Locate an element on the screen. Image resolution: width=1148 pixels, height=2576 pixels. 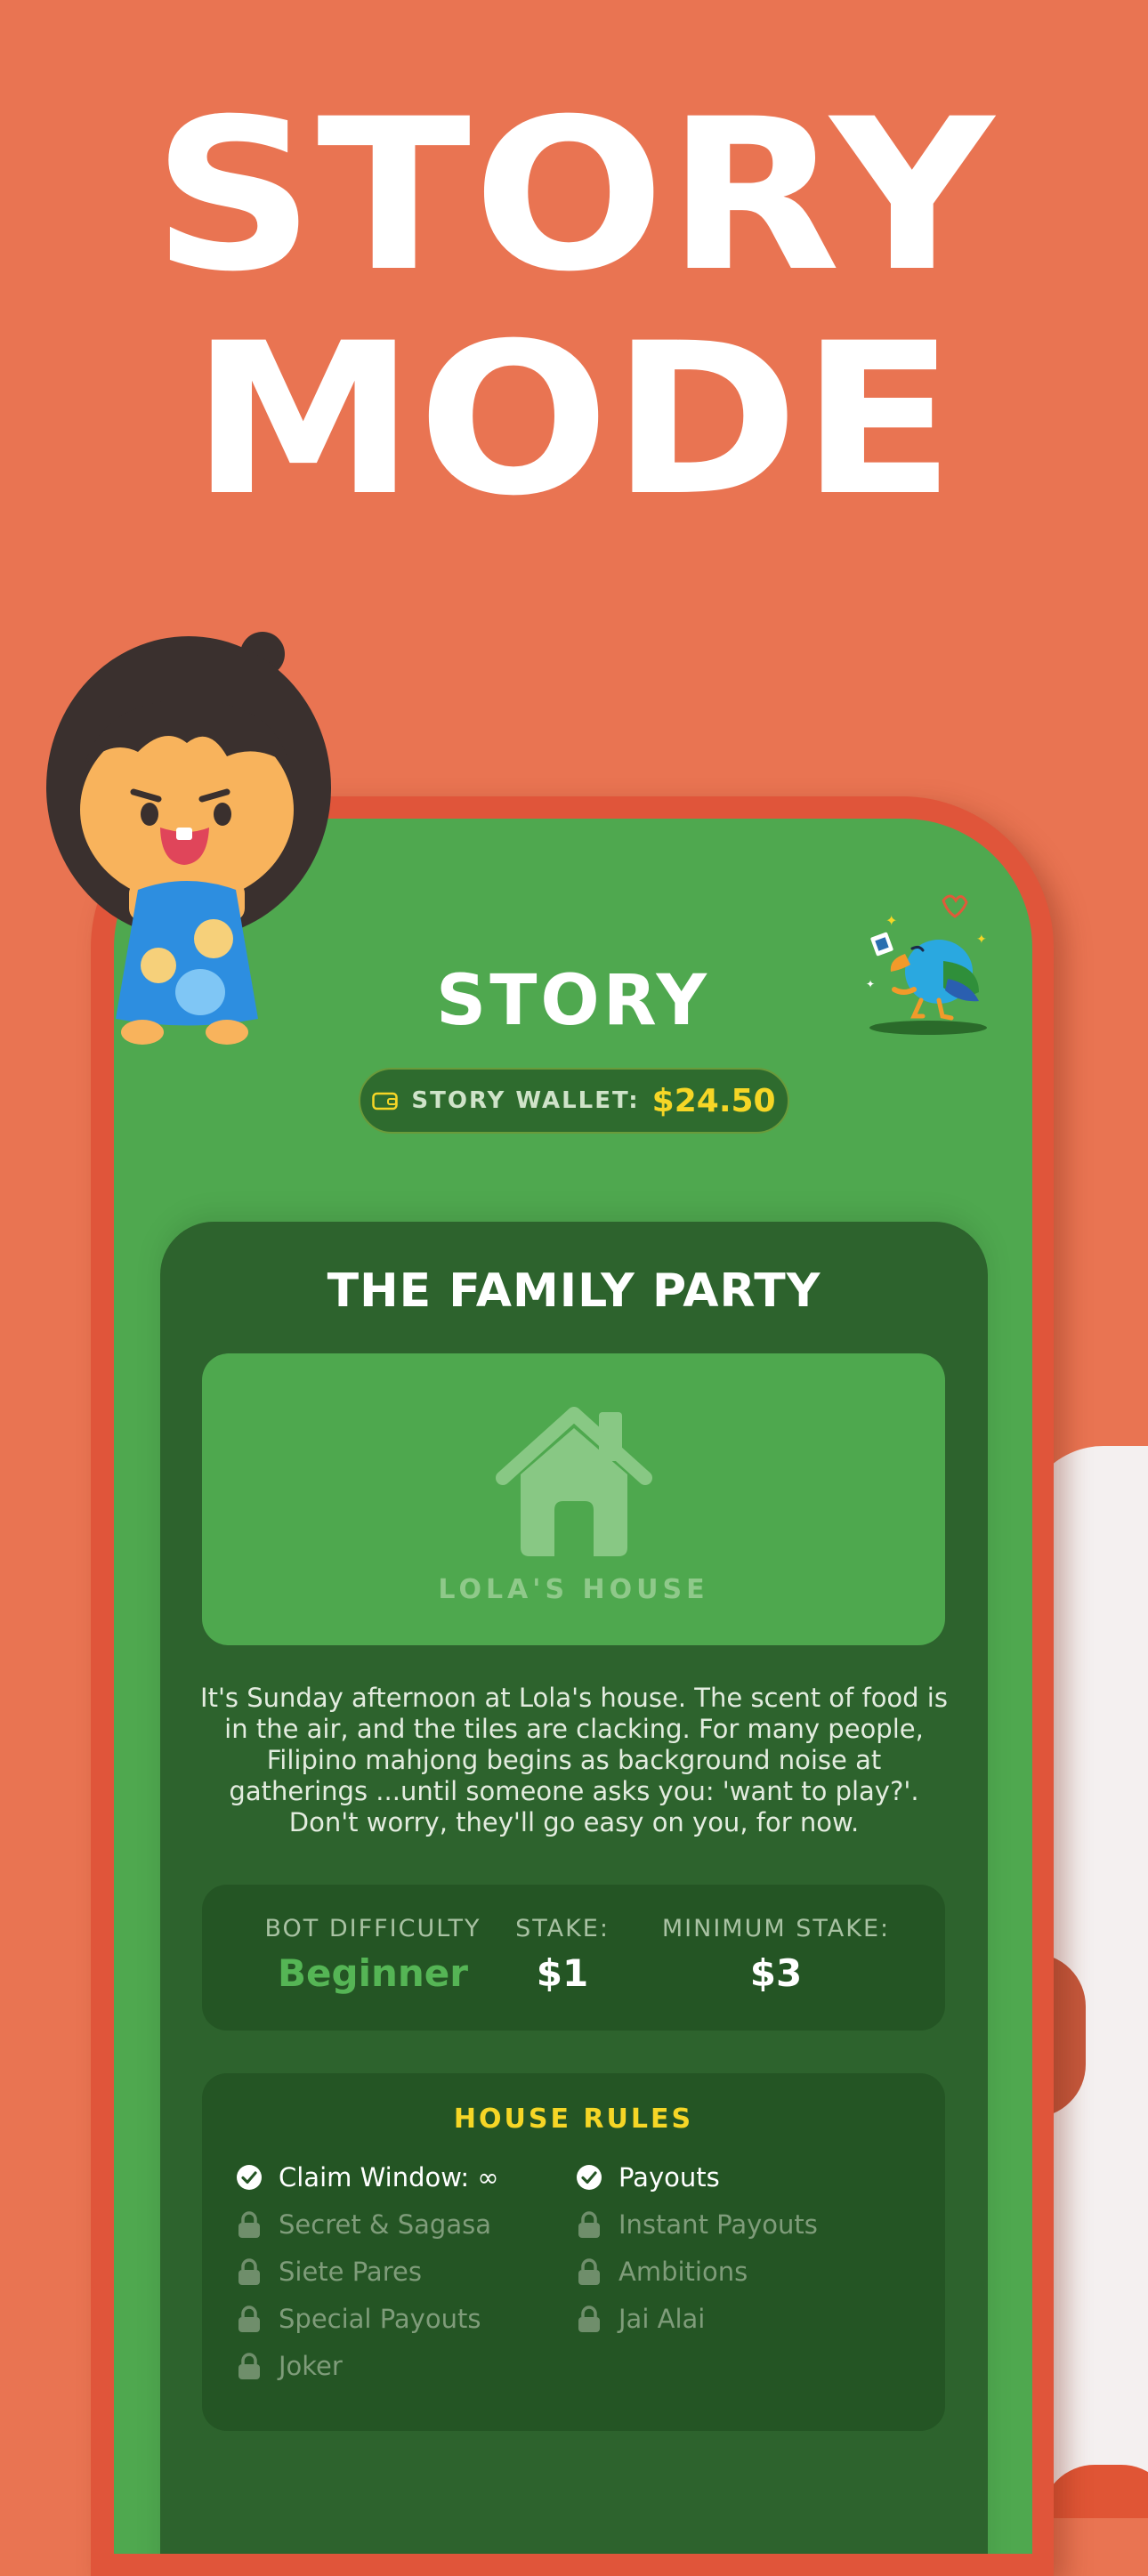
rule-label: Payouts is located at coordinates (669, 2177).